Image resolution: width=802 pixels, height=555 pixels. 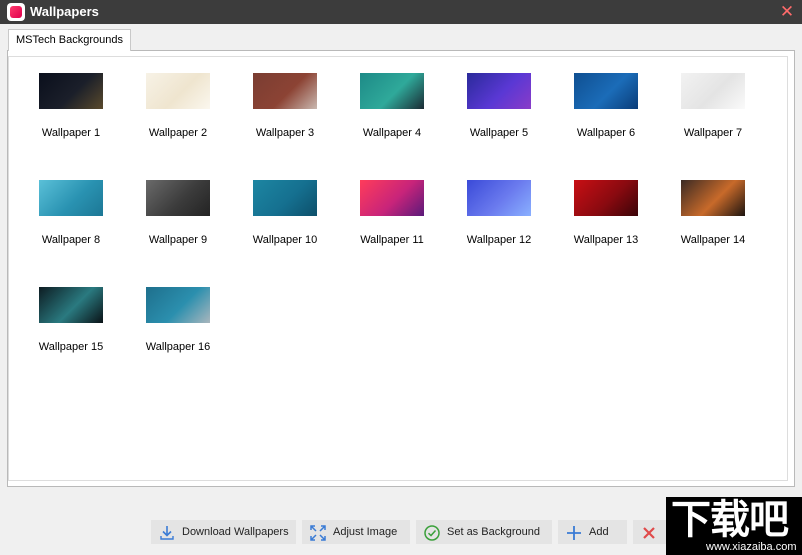 I want to click on wallpaper-label: Wallpaper 4, so click(x=392, y=133).